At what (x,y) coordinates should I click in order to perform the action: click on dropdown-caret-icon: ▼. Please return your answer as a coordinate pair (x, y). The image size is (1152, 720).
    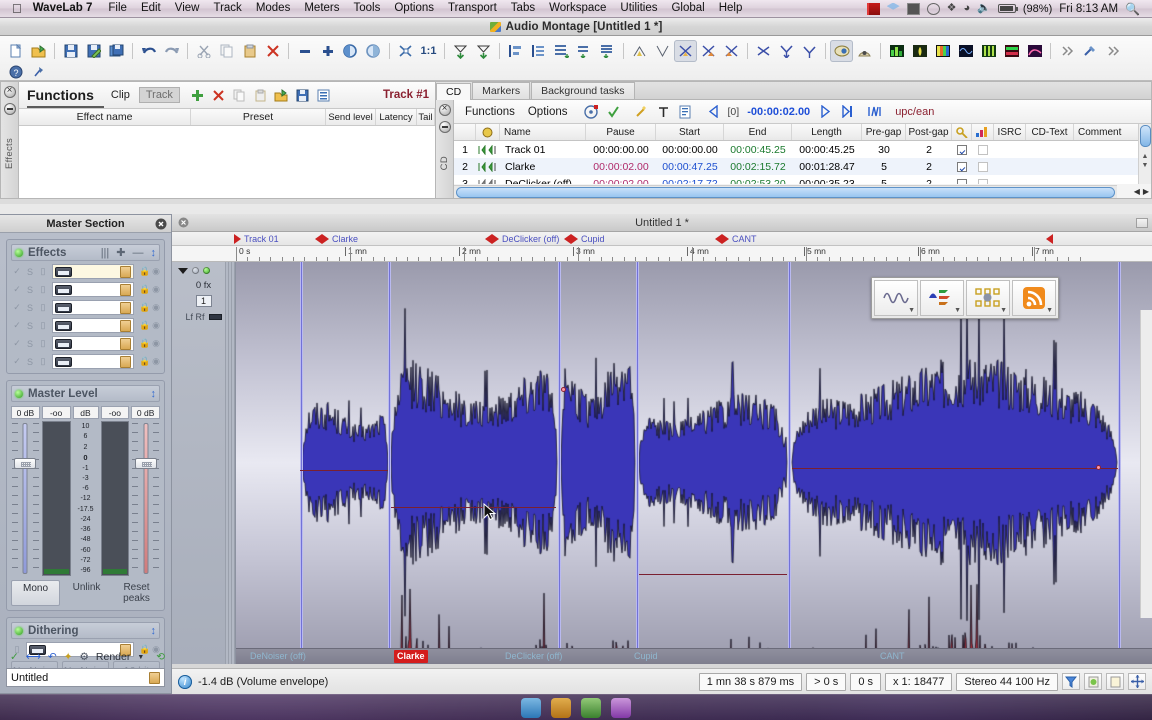
    Looking at the image, I should click on (1003, 310).